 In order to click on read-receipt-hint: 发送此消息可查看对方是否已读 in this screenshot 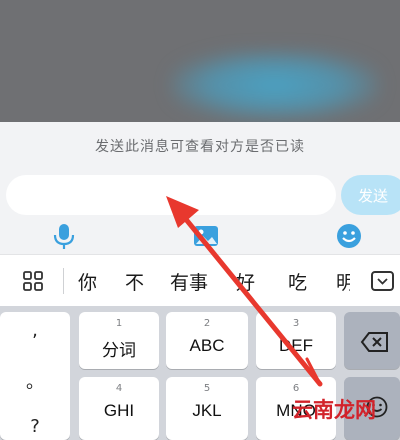, I will do `click(200, 147)`.